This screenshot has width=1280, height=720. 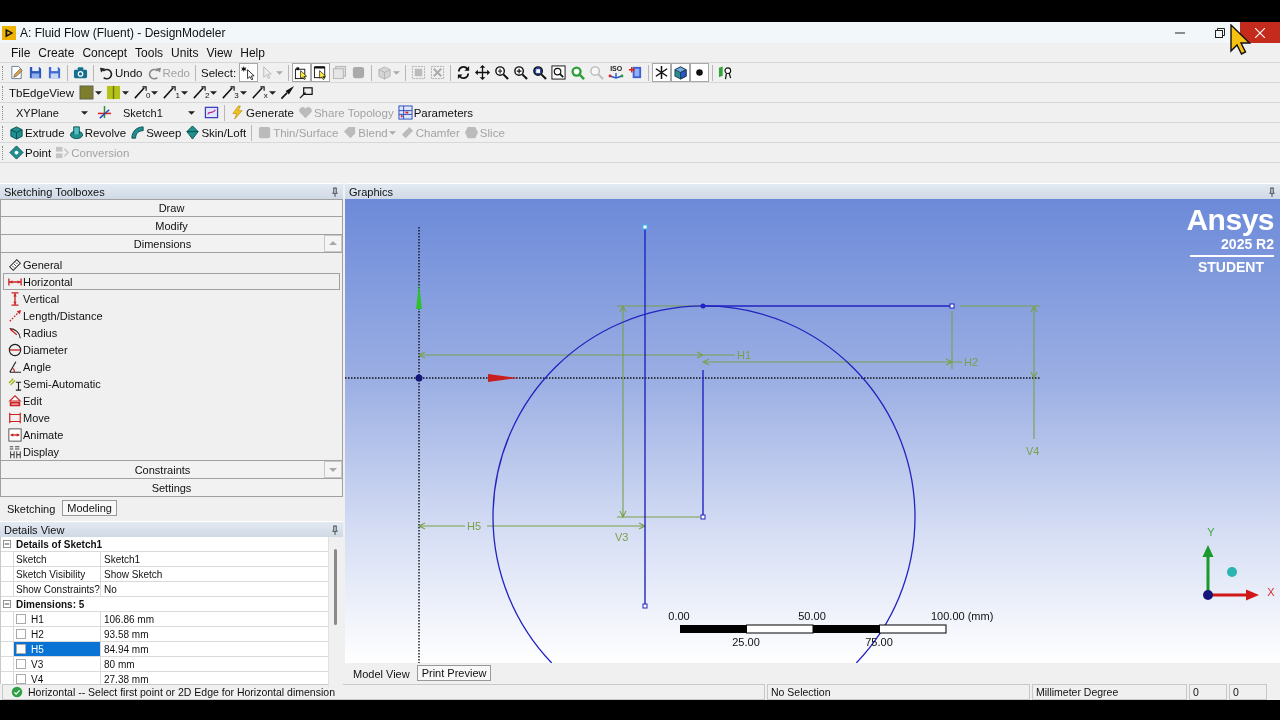 What do you see at coordinates (214, 649) in the screenshot?
I see `property-value-cell: 84.94 mm` at bounding box center [214, 649].